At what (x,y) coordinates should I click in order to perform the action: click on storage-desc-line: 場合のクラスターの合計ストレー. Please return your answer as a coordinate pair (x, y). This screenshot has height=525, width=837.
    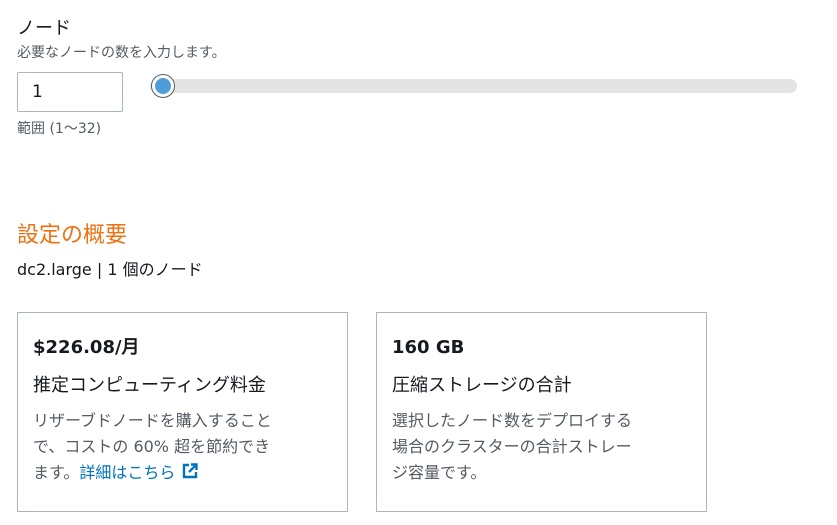
    Looking at the image, I should click on (512, 446).